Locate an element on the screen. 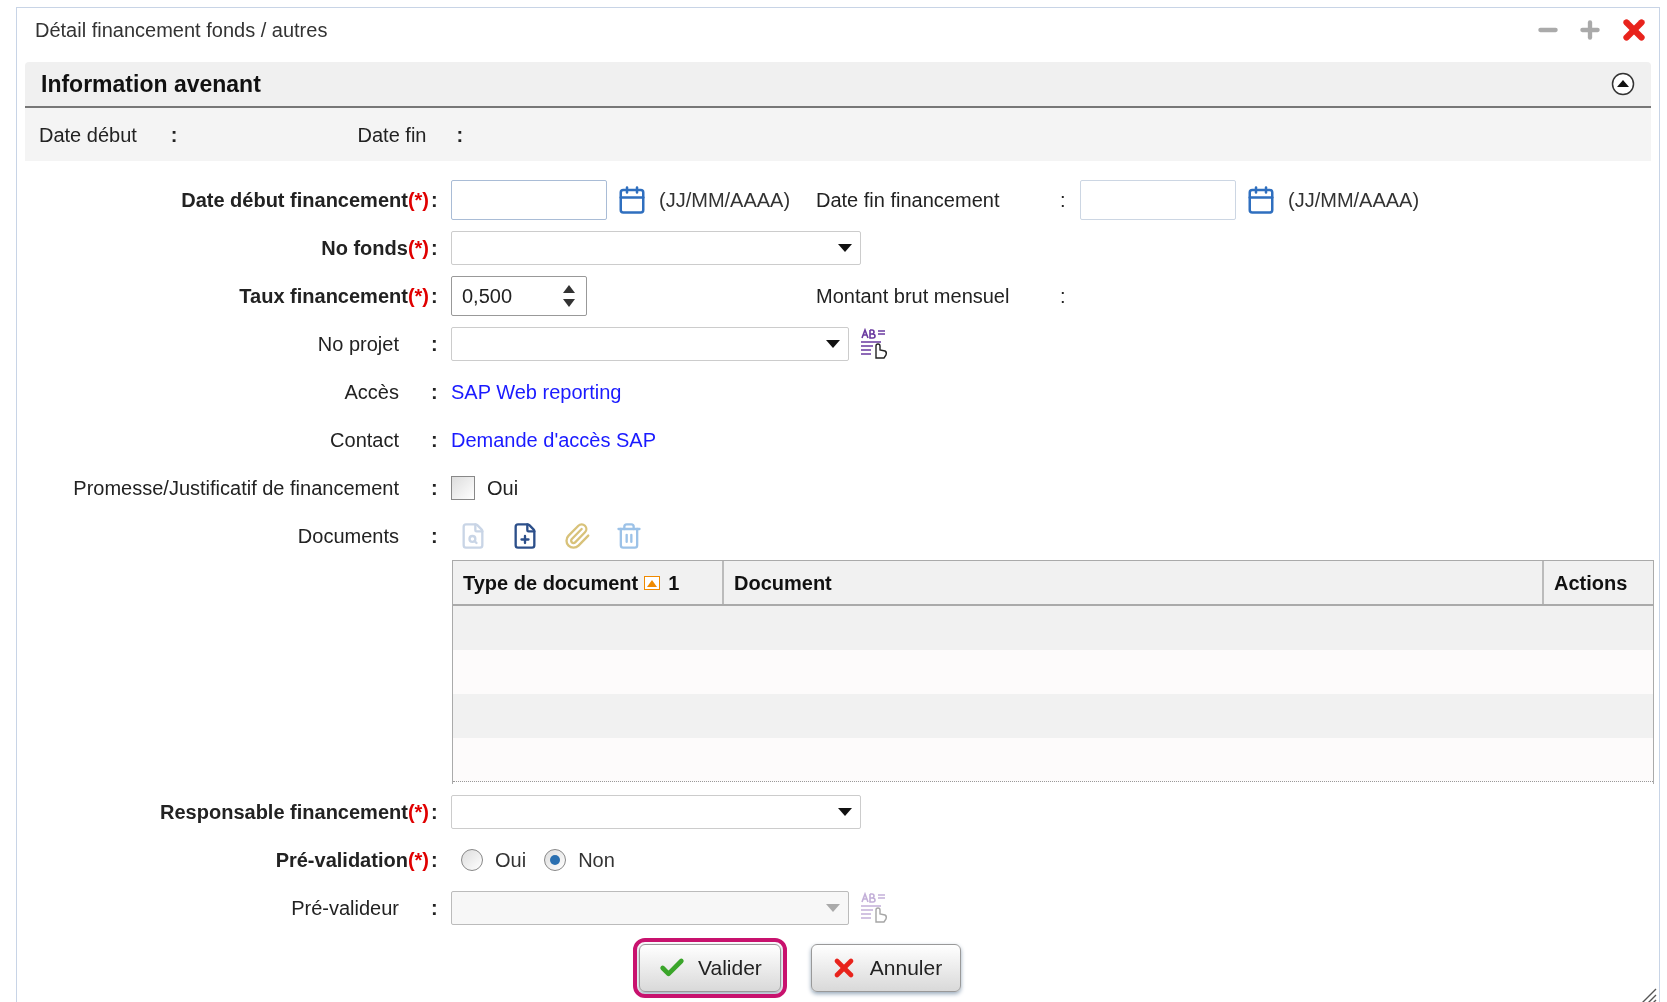 The width and height of the screenshot is (1667, 1002). column-header: Type de document 1 is located at coordinates (588, 582).